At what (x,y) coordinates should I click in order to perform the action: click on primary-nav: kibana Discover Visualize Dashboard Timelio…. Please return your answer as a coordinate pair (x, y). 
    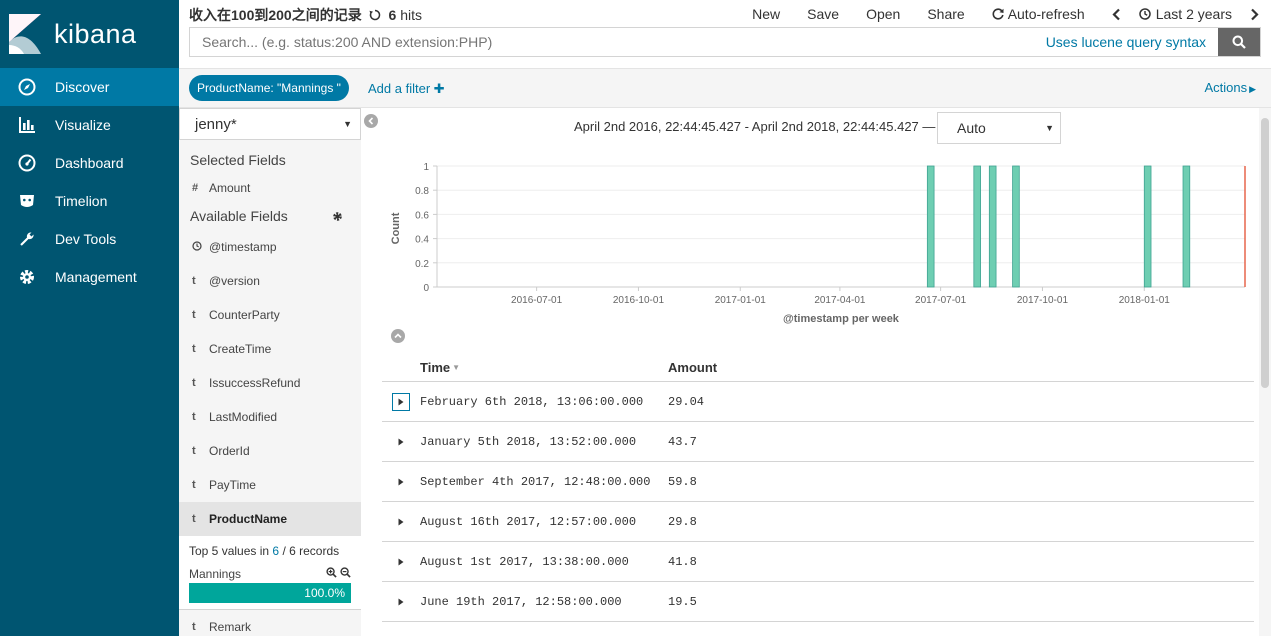
    Looking at the image, I should click on (89, 318).